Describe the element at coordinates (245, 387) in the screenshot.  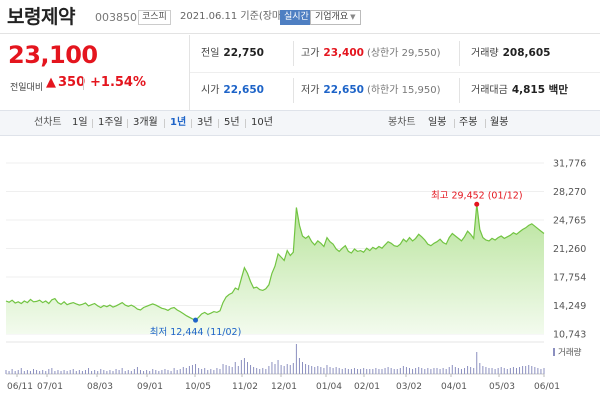
I see `x-tick-label: 11/02` at that location.